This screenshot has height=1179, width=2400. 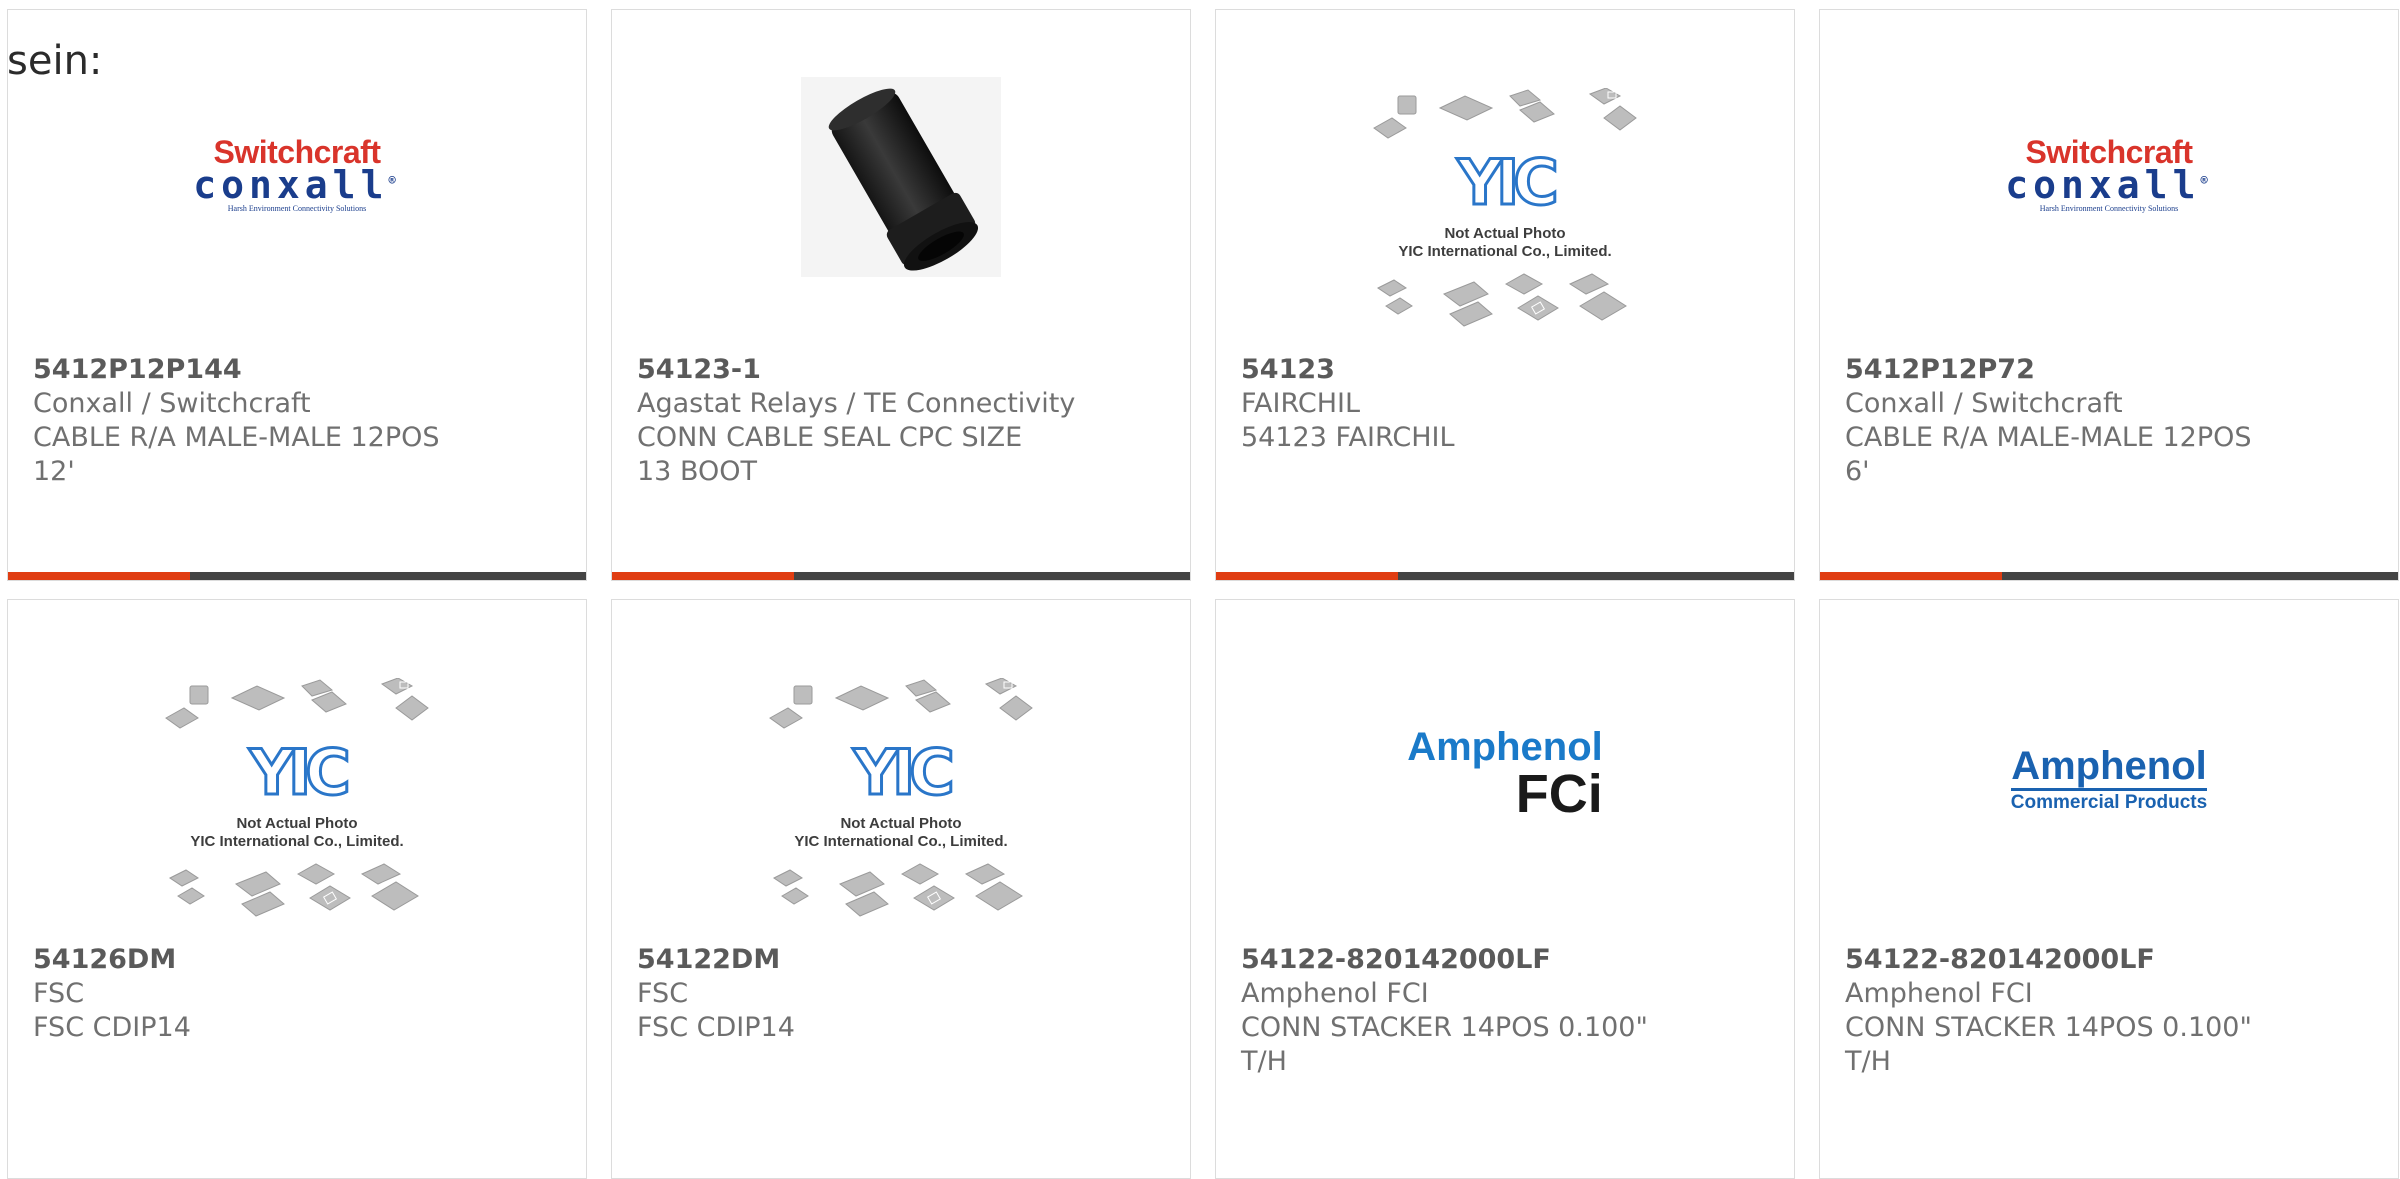 What do you see at coordinates (2111, 370) in the screenshot?
I see `part-number: 5412P12P72` at bounding box center [2111, 370].